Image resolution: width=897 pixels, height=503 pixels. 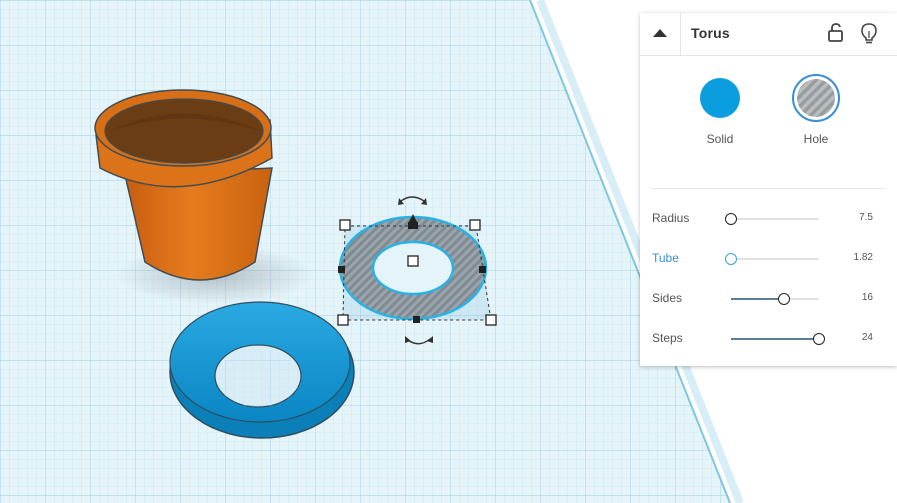 What do you see at coordinates (867, 337) in the screenshot?
I see `param-value: 24` at bounding box center [867, 337].